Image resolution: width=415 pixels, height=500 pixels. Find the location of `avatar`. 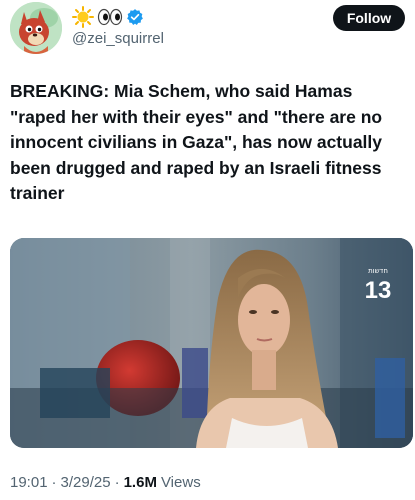

avatar is located at coordinates (36, 28).